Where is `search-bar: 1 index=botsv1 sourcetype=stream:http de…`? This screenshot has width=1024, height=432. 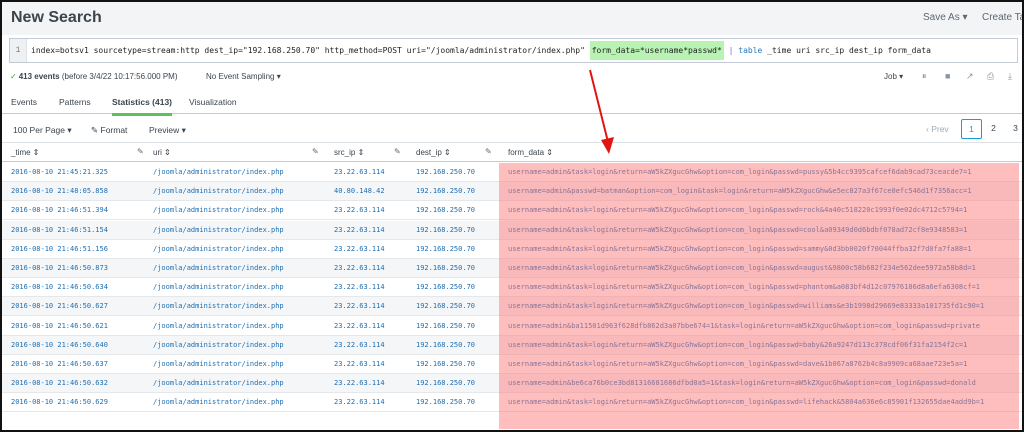
search-bar: 1 index=botsv1 sourcetype=stream:http de… is located at coordinates (513, 50).